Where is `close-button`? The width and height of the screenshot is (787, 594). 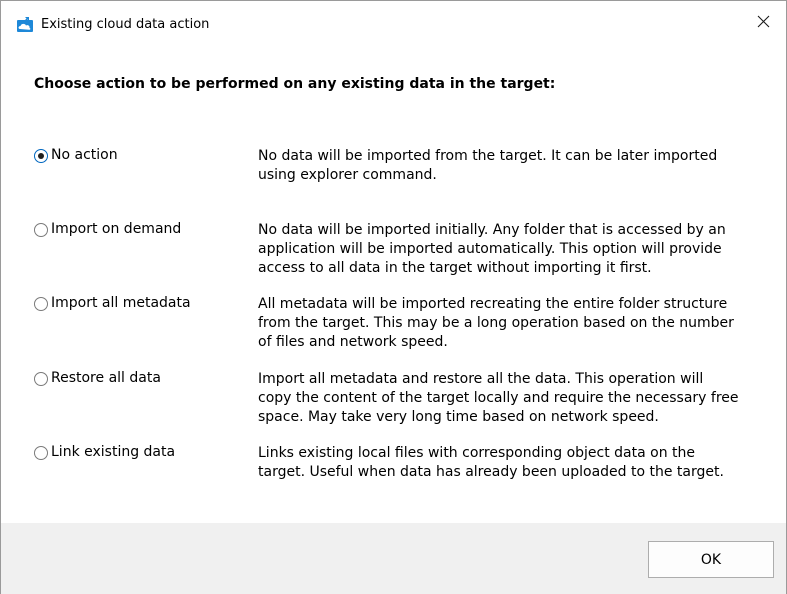
close-button is located at coordinates (763, 21).